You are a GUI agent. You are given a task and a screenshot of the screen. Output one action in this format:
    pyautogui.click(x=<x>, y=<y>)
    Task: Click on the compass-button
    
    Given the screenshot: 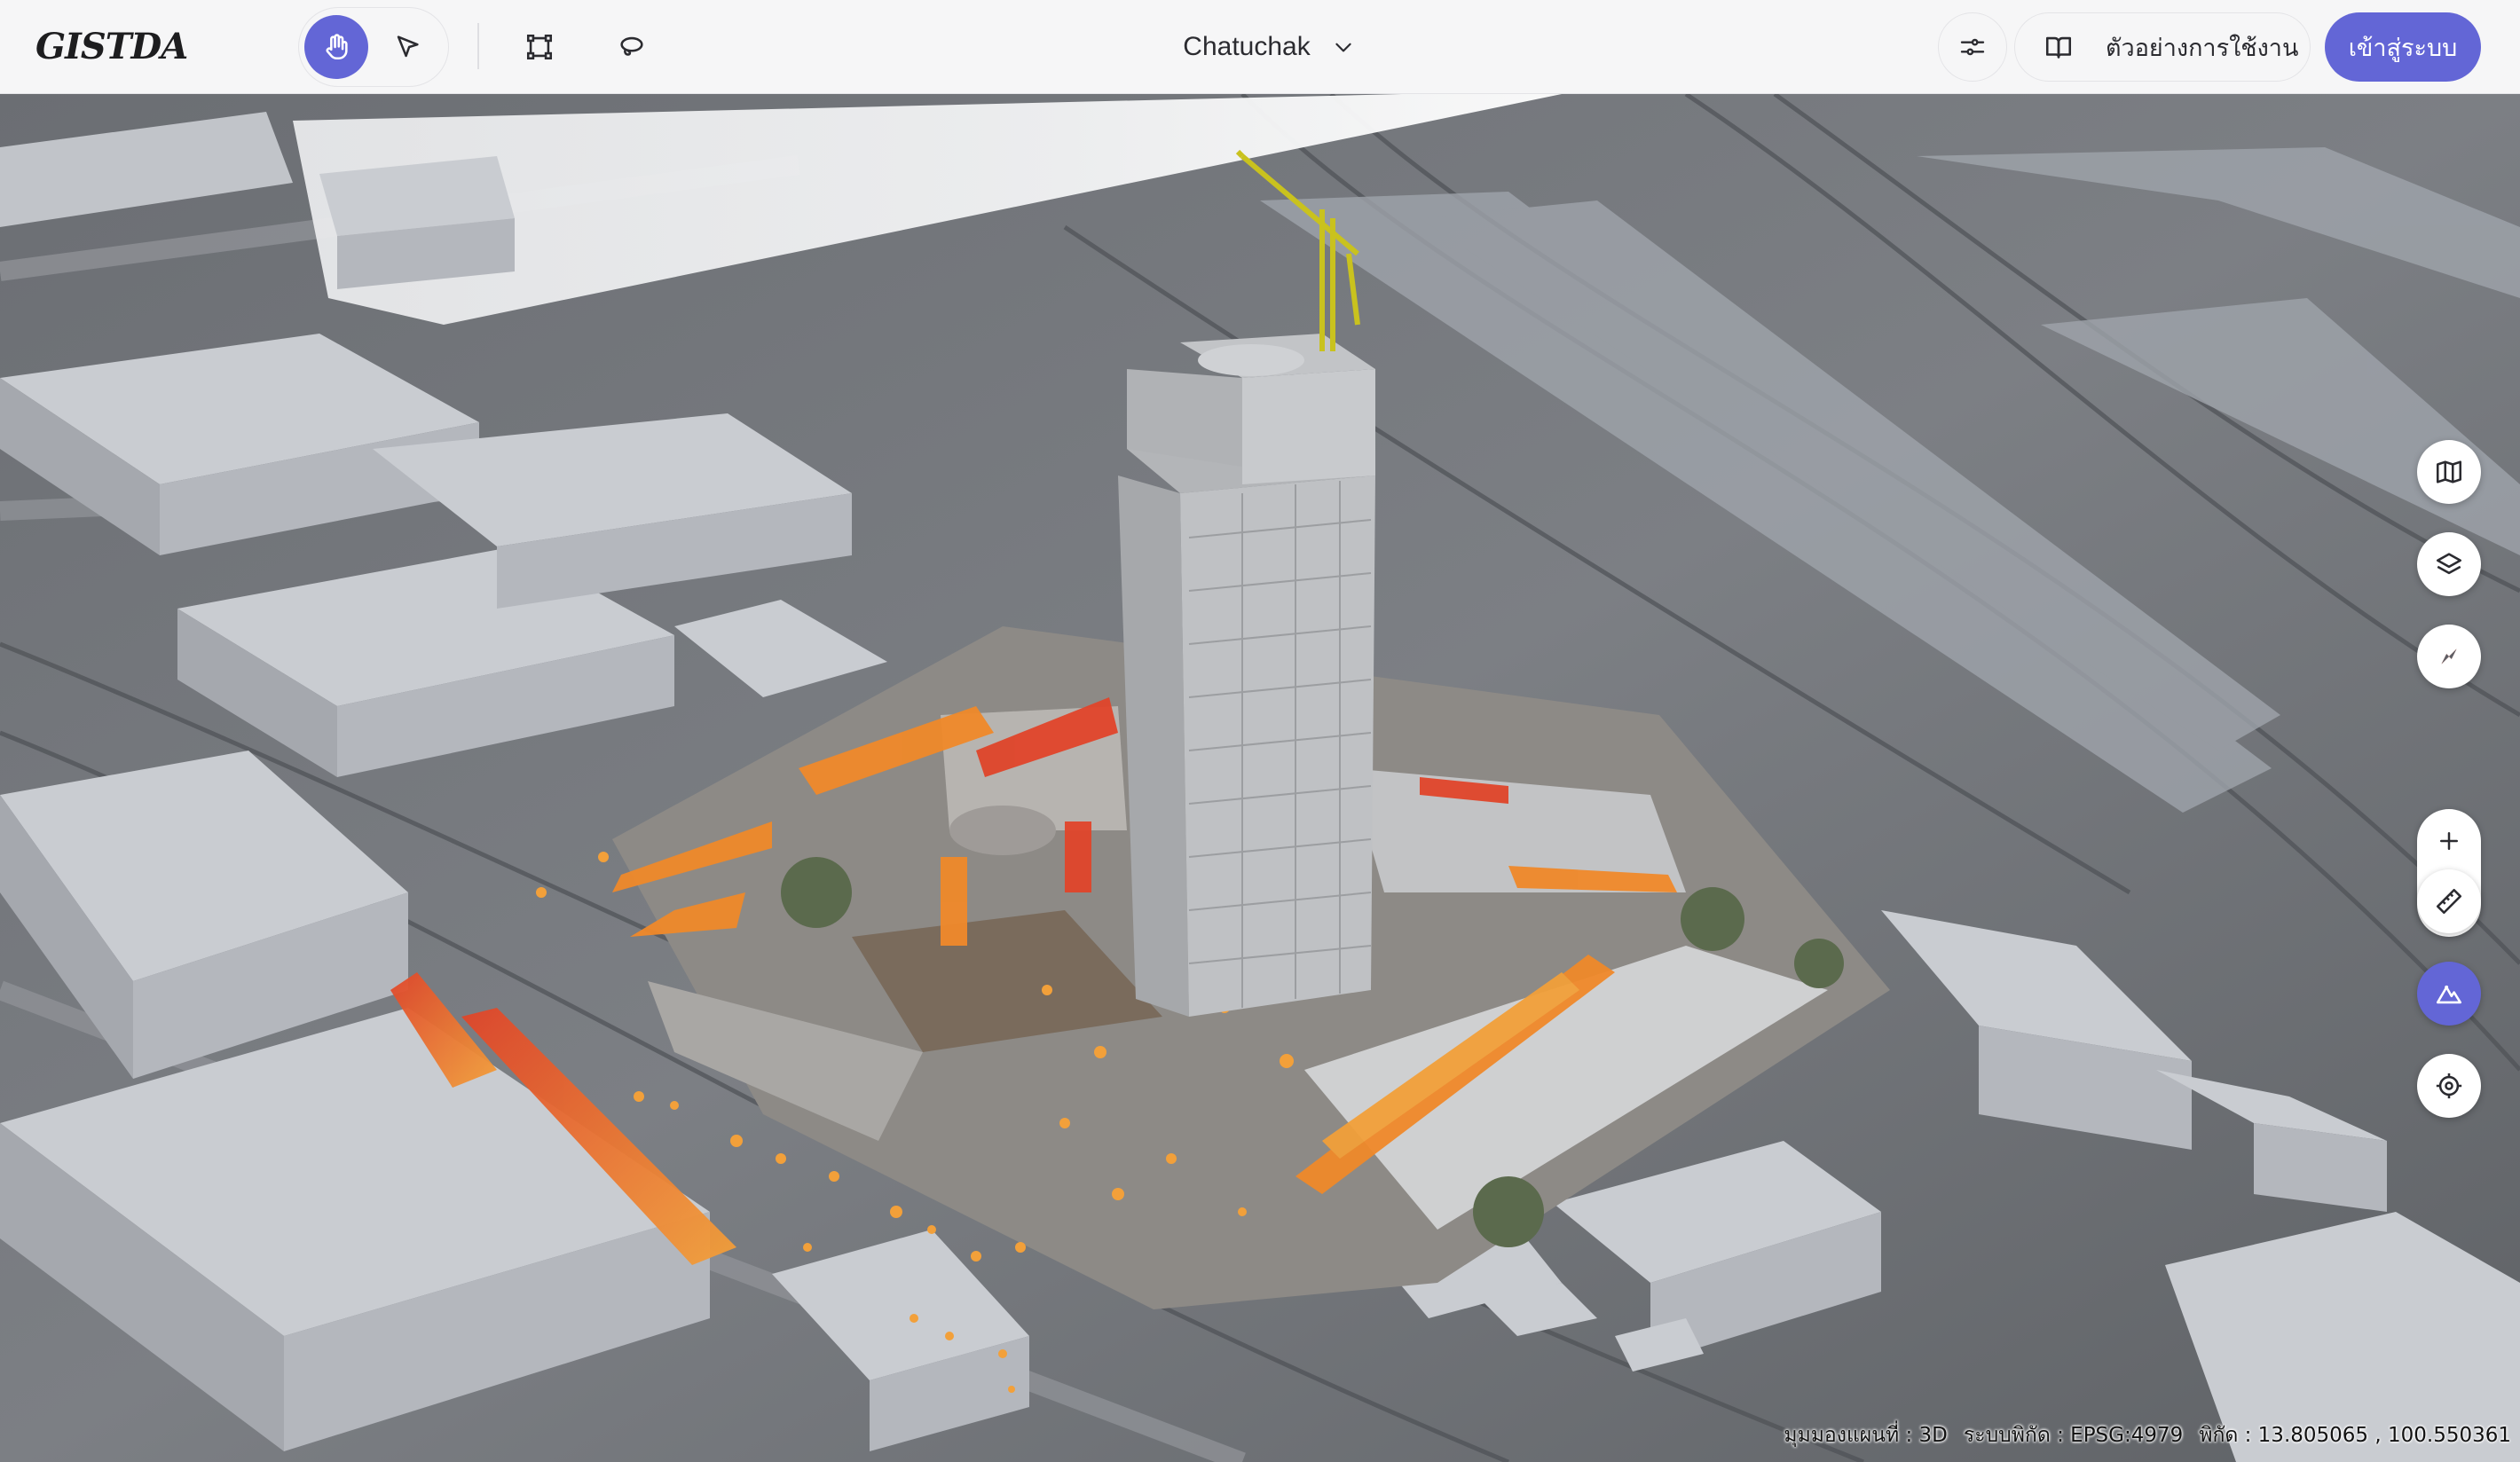 What is the action you would take?
    pyautogui.click(x=2449, y=657)
    